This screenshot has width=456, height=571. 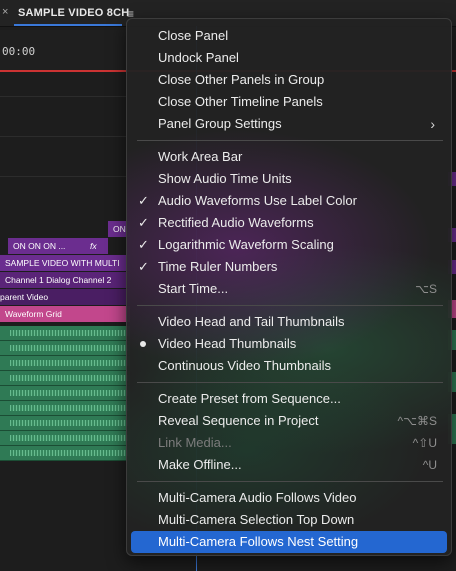 What do you see at coordinates (432, 124) in the screenshot?
I see `chevron-right-icon: ›` at bounding box center [432, 124].